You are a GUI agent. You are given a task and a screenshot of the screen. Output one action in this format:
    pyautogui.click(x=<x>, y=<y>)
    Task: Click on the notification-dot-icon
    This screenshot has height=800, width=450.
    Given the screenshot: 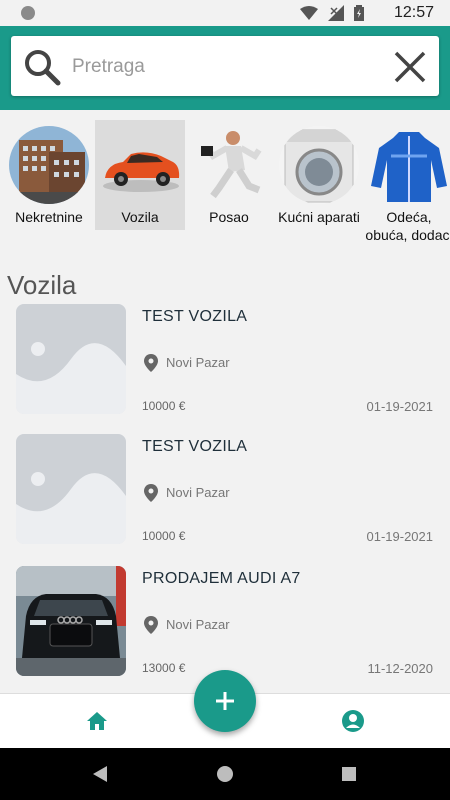 What is the action you would take?
    pyautogui.click(x=28, y=13)
    